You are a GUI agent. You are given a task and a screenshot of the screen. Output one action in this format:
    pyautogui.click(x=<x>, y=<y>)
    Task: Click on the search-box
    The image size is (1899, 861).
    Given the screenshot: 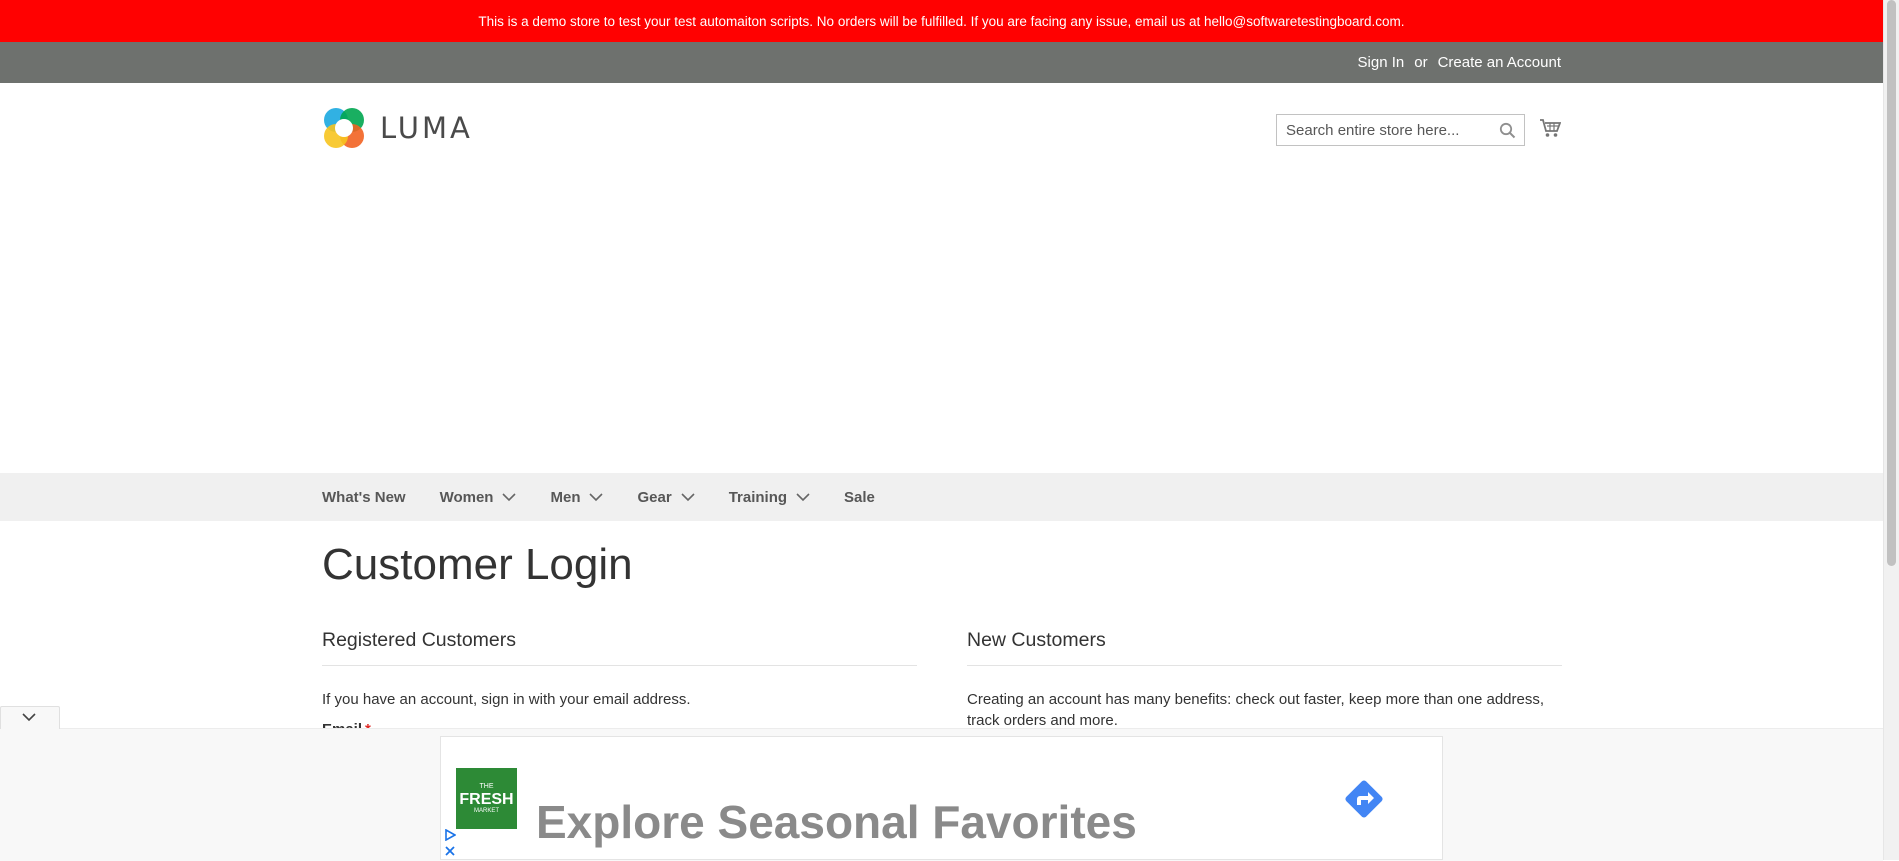 What is the action you would take?
    pyautogui.click(x=1400, y=130)
    